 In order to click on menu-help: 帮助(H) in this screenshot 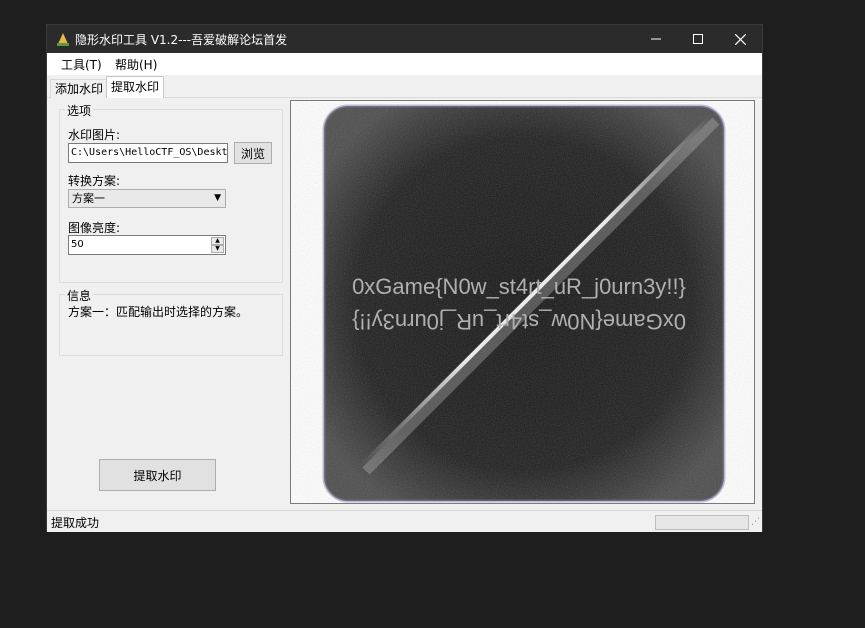, I will do `click(136, 64)`.